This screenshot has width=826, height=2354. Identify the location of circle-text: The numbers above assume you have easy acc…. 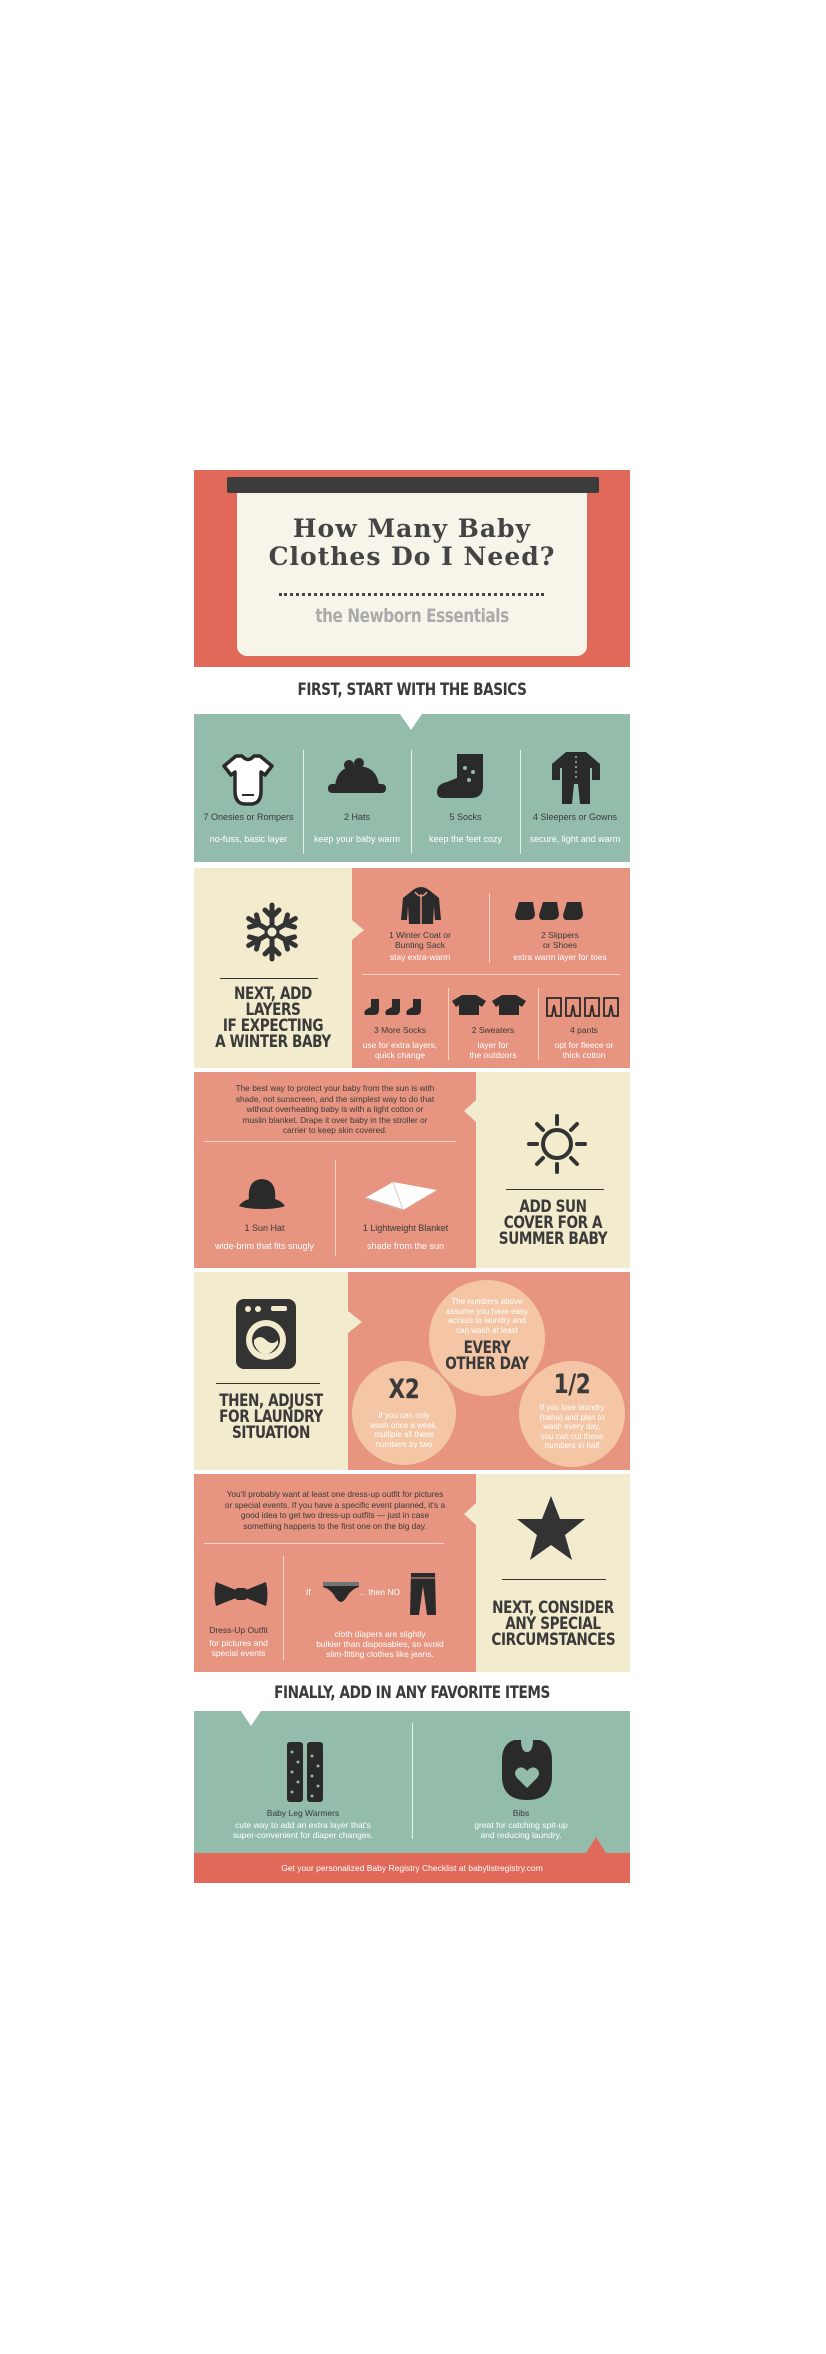
(487, 1316).